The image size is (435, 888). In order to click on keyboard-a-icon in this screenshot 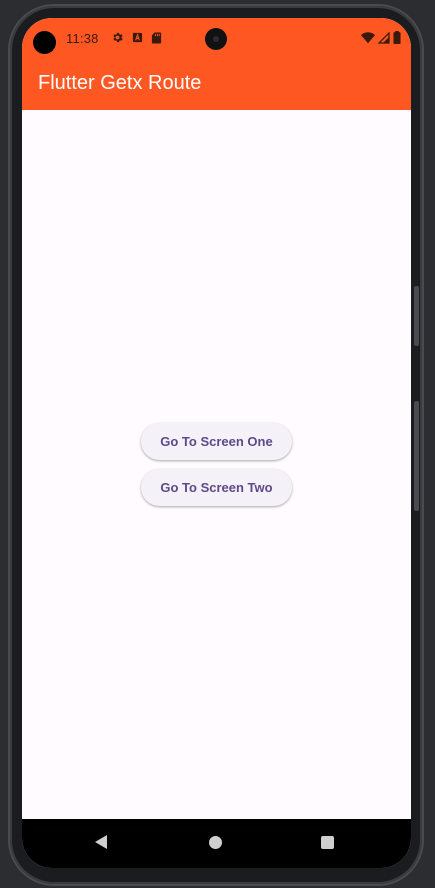, I will do `click(137, 37)`.